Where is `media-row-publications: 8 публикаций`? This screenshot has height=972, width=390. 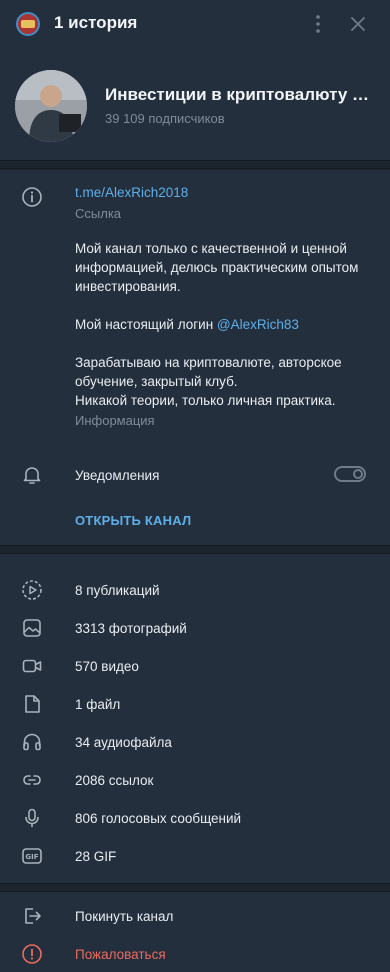
media-row-publications: 8 публикаций is located at coordinates (195, 590).